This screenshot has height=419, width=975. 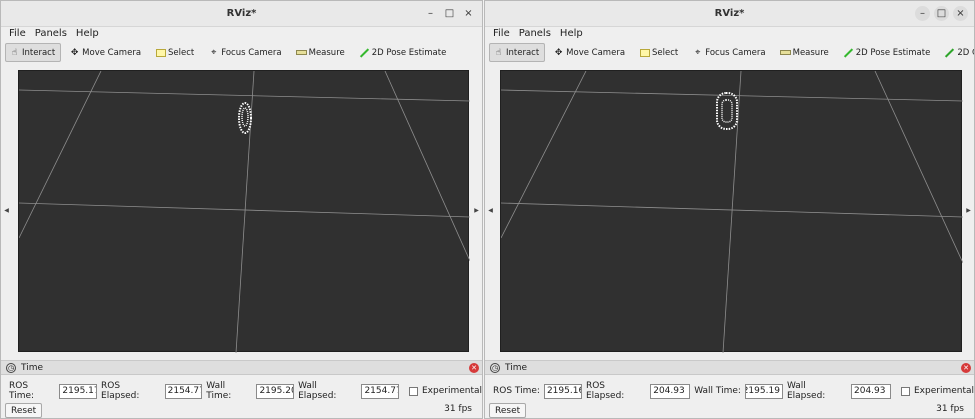 What do you see at coordinates (871, 391) in the screenshot?
I see `wall-elapsed-field: 204.93` at bounding box center [871, 391].